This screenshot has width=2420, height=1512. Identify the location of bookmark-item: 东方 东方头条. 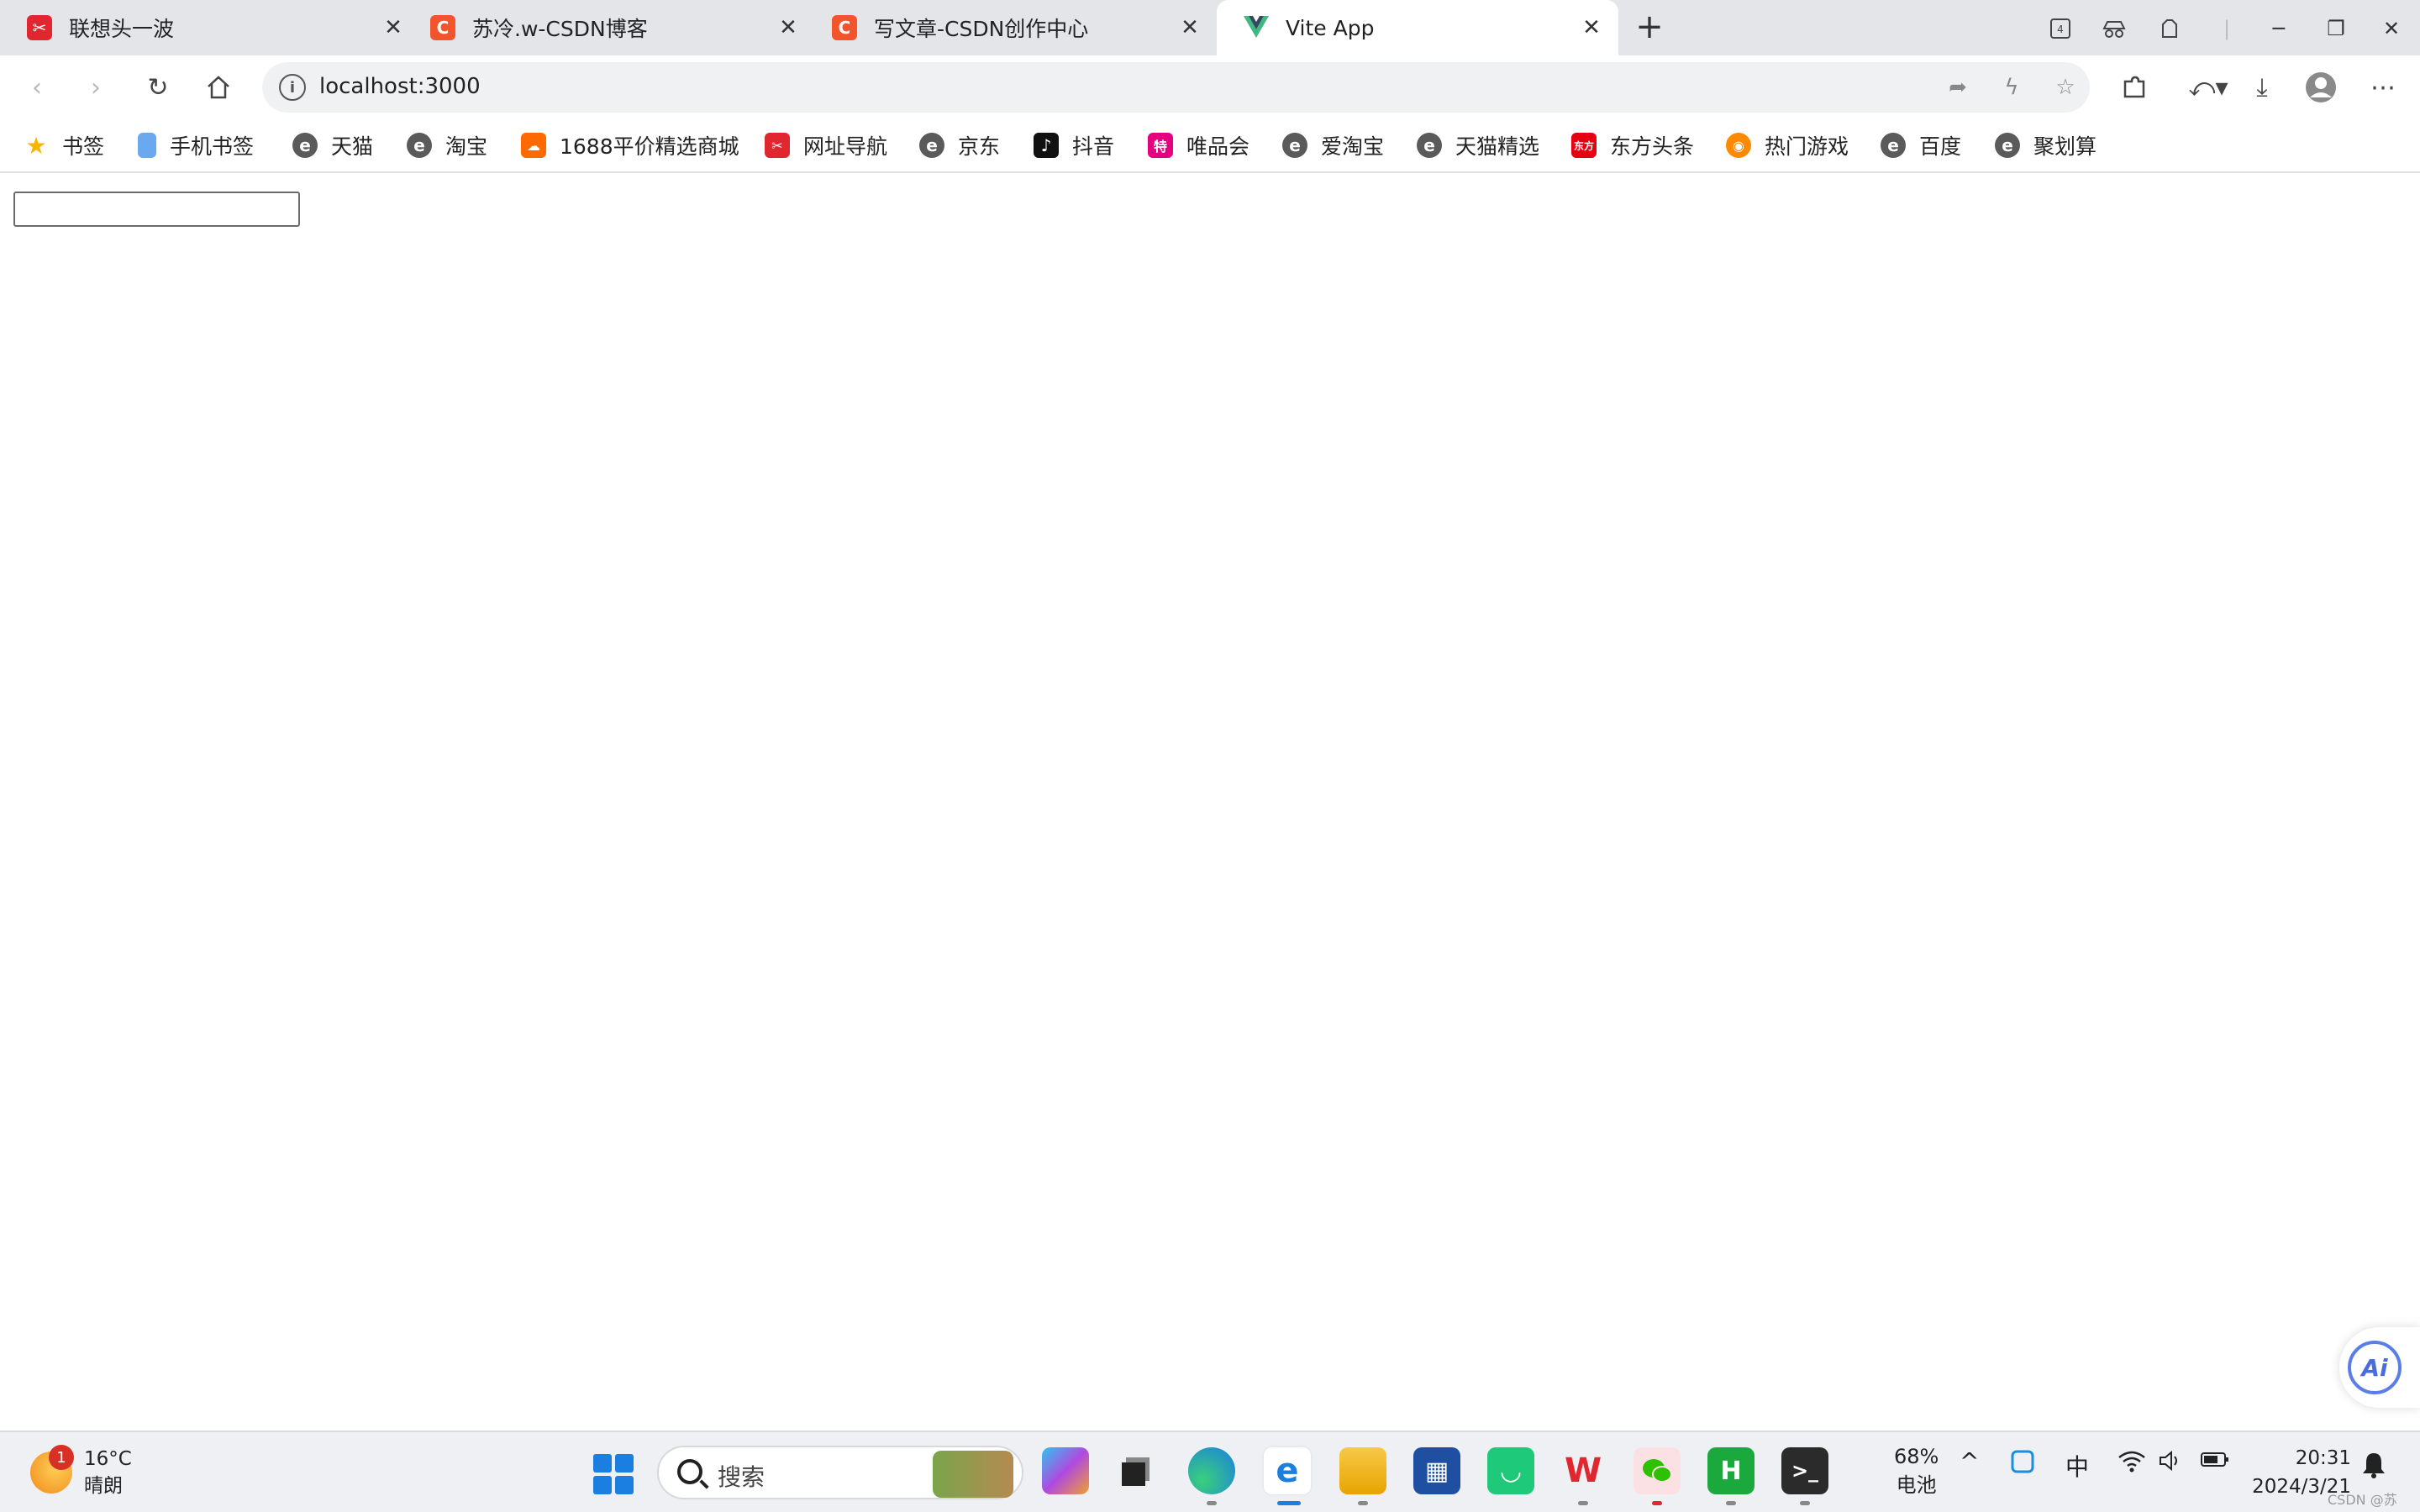
(1632, 145).